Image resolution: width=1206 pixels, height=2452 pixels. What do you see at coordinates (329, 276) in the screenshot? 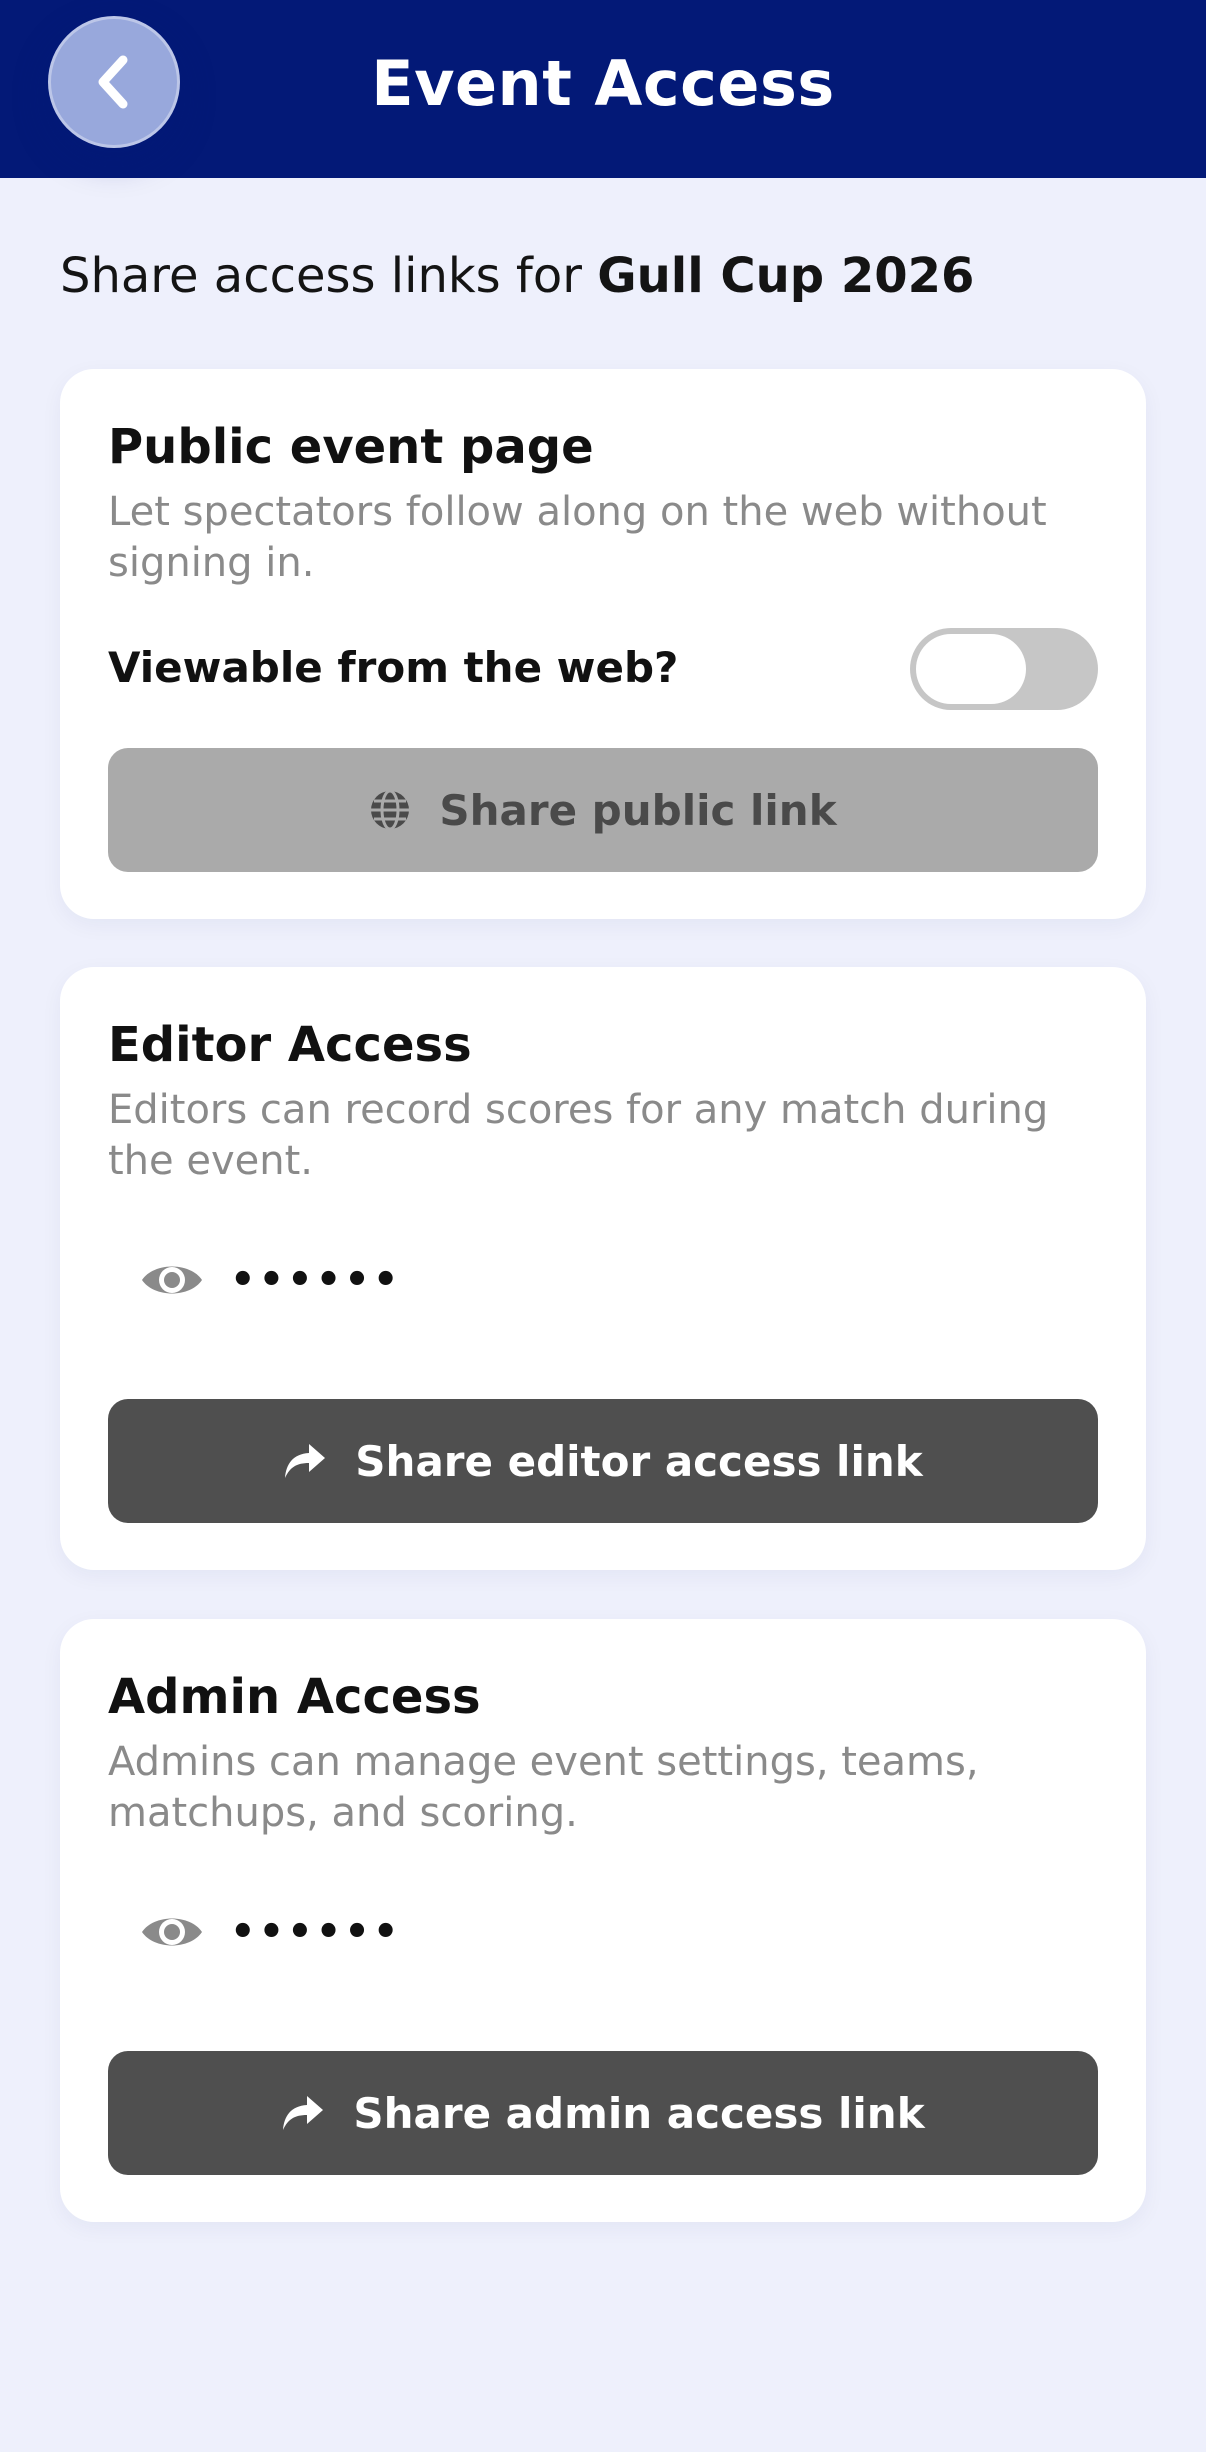
I see `intro-prefix: Share access links for` at bounding box center [329, 276].